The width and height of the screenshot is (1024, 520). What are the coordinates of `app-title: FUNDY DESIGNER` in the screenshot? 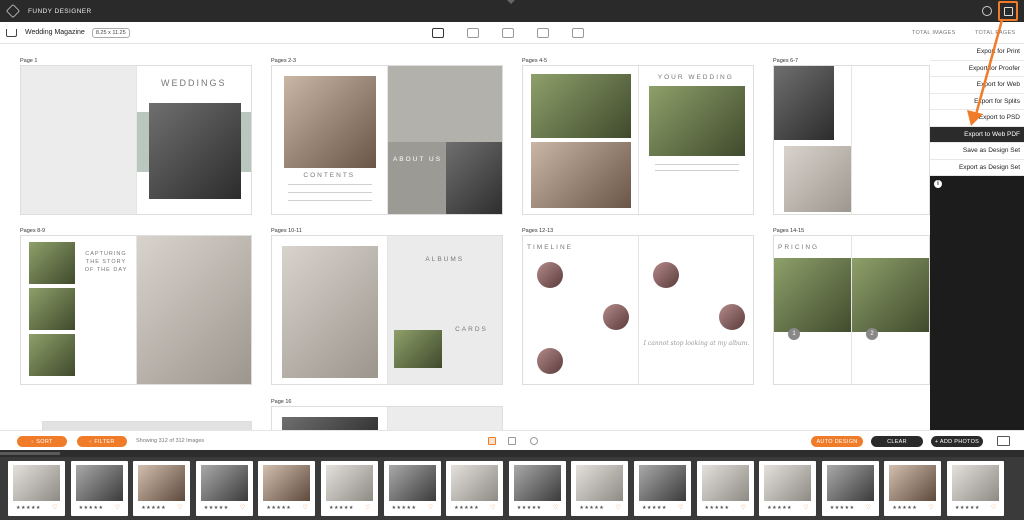 It's located at (60, 11).